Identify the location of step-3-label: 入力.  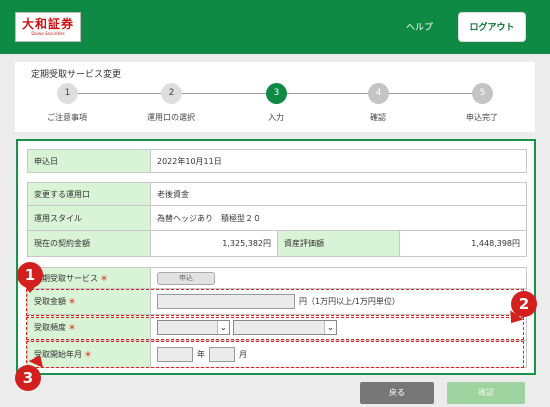
(276, 117).